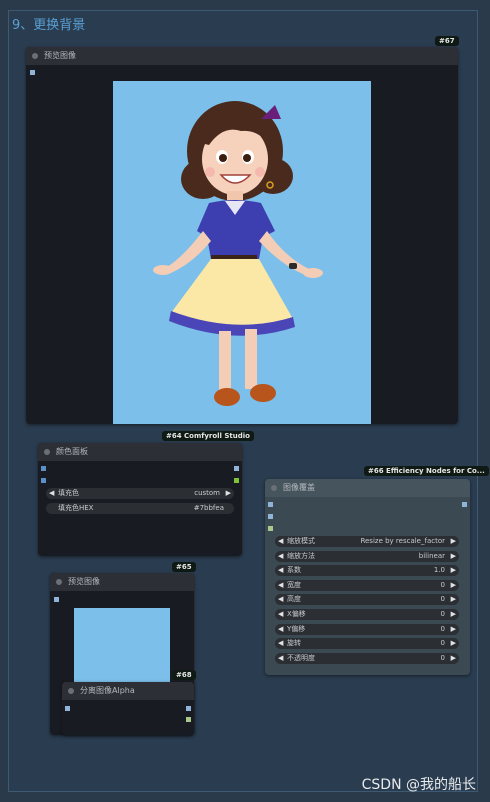  I want to click on overlay-widget-6: ◀ Y偏移 0 ▶, so click(367, 629).